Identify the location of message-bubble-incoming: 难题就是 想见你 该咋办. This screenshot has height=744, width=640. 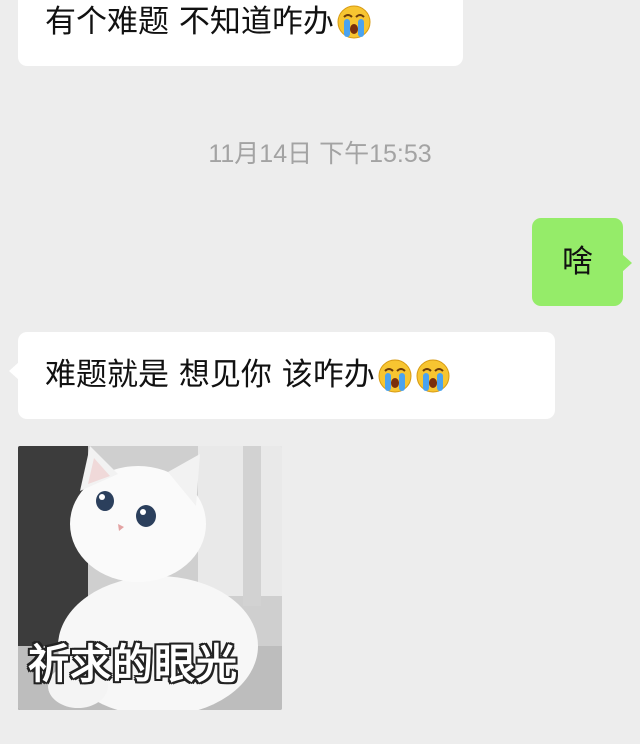
(282, 375).